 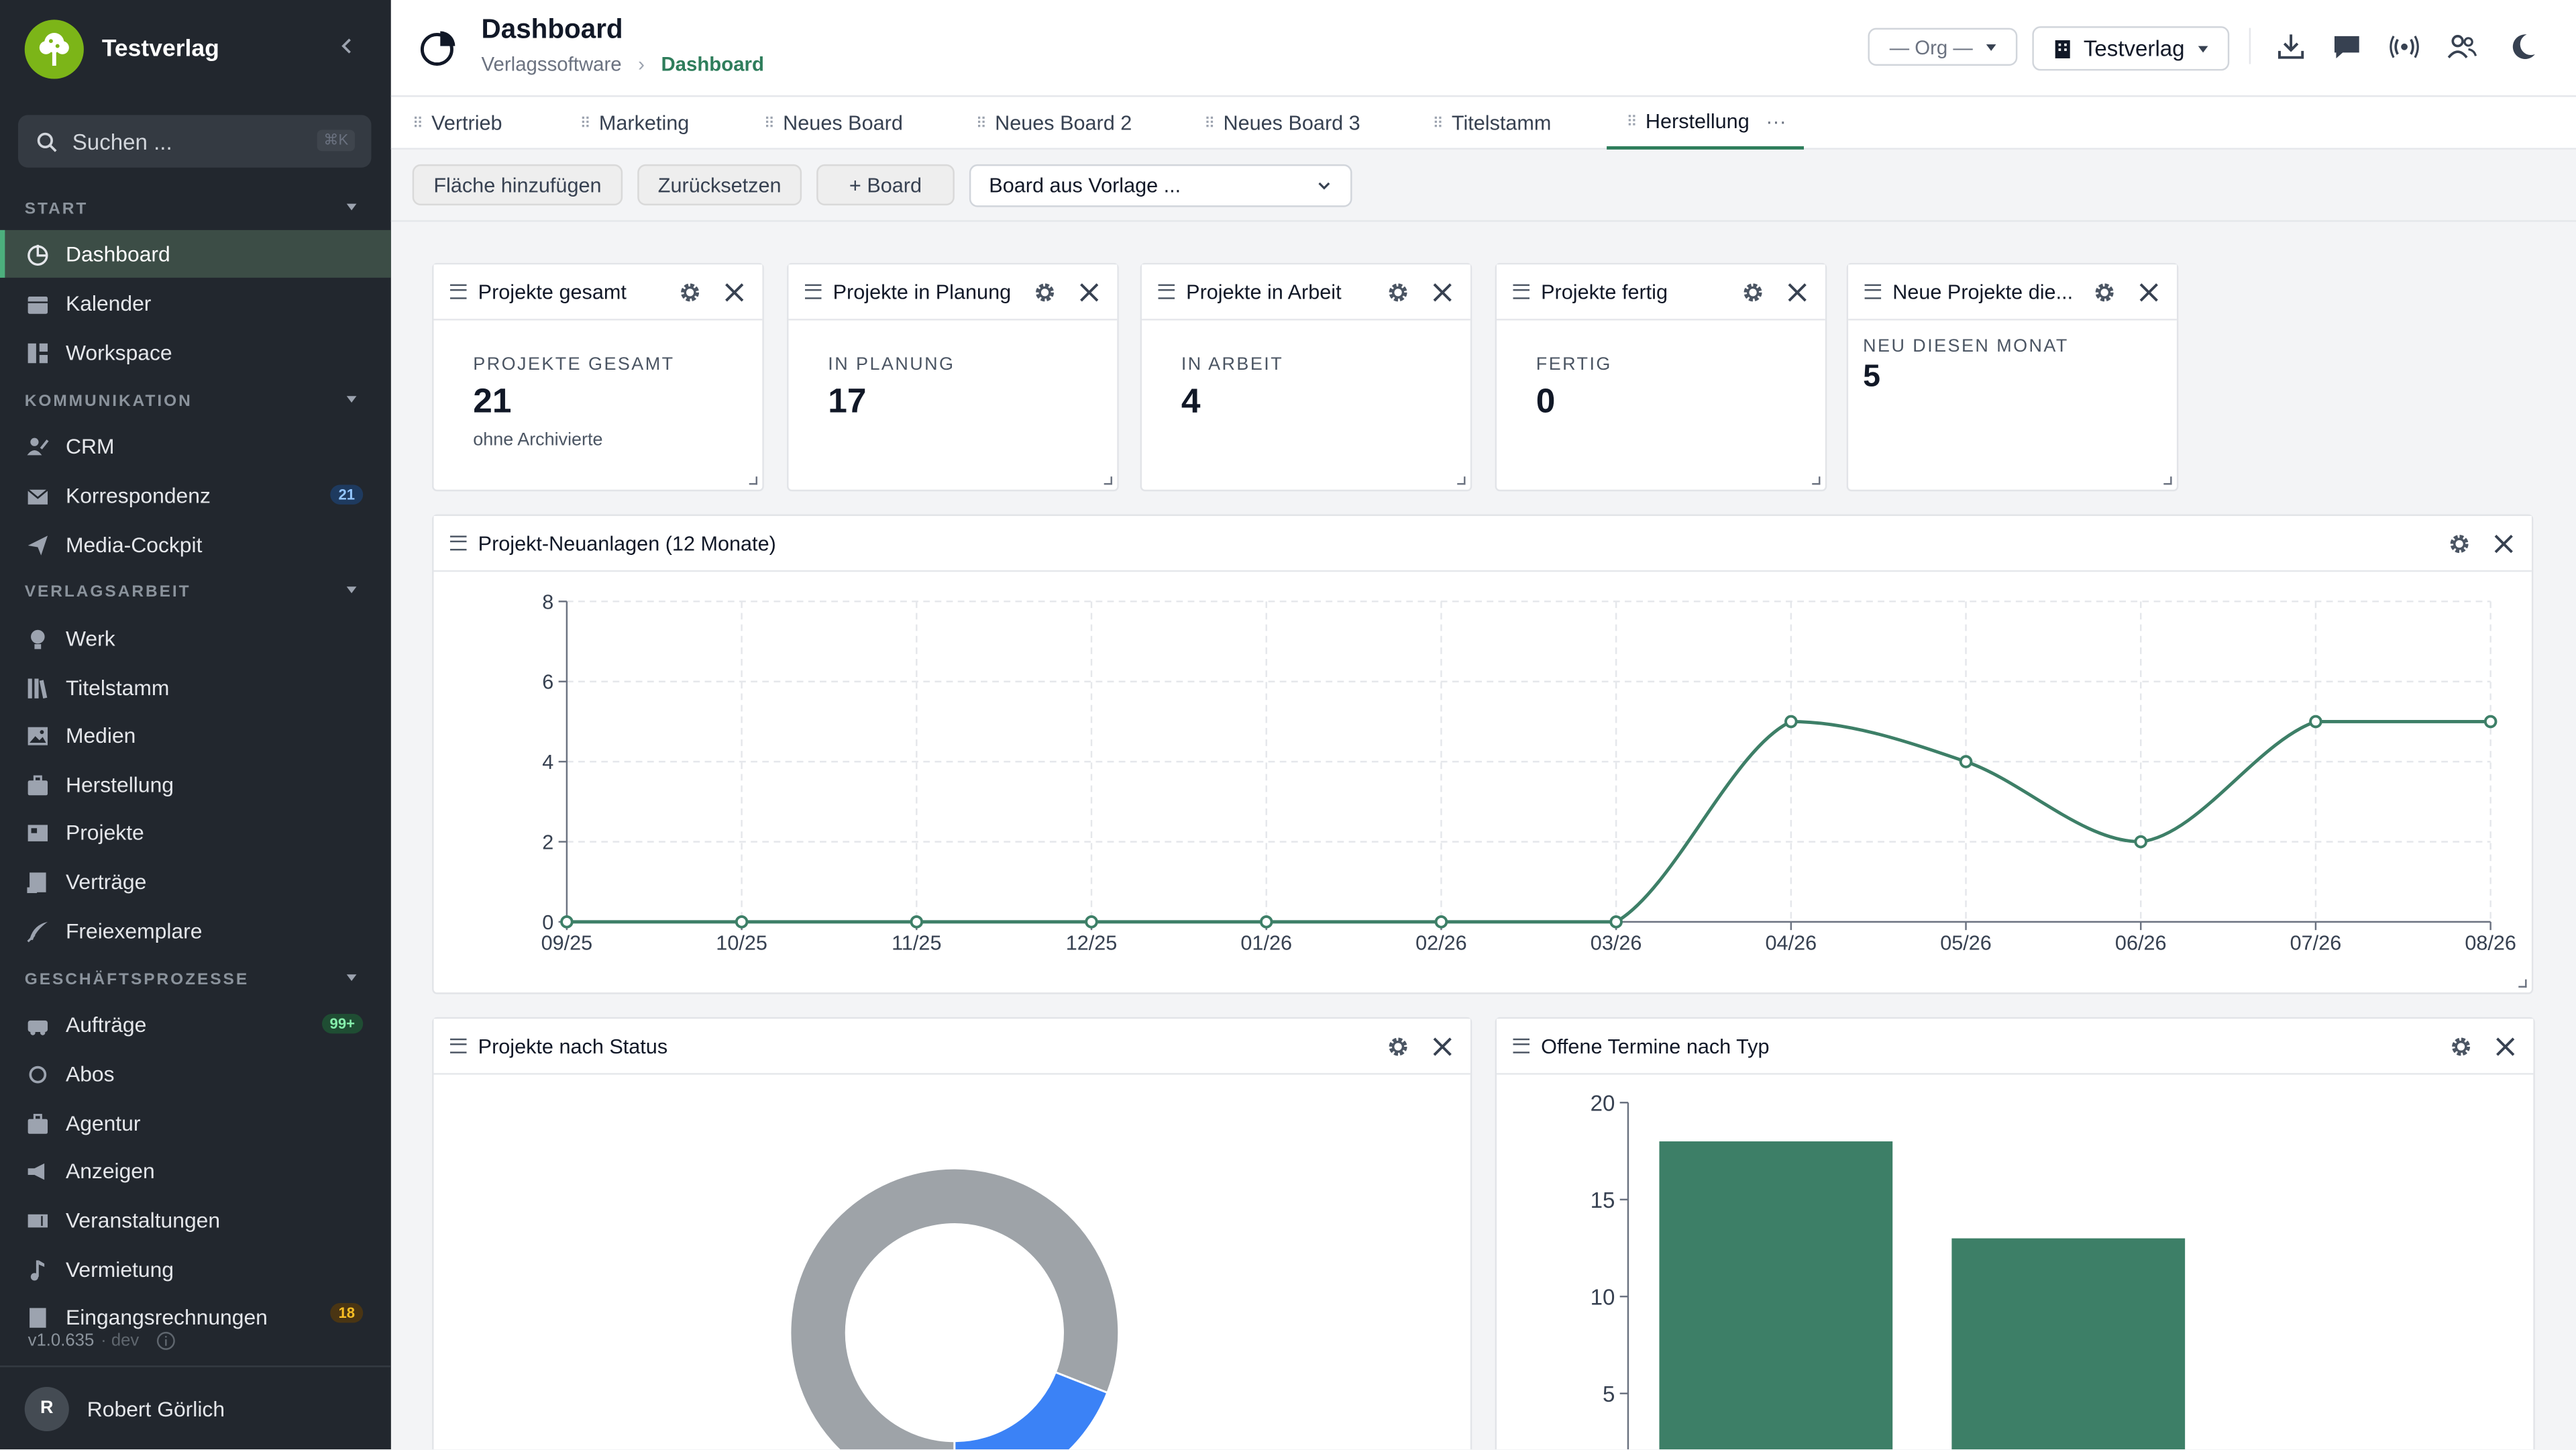 I want to click on broadcast-icon, so click(x=2404, y=47).